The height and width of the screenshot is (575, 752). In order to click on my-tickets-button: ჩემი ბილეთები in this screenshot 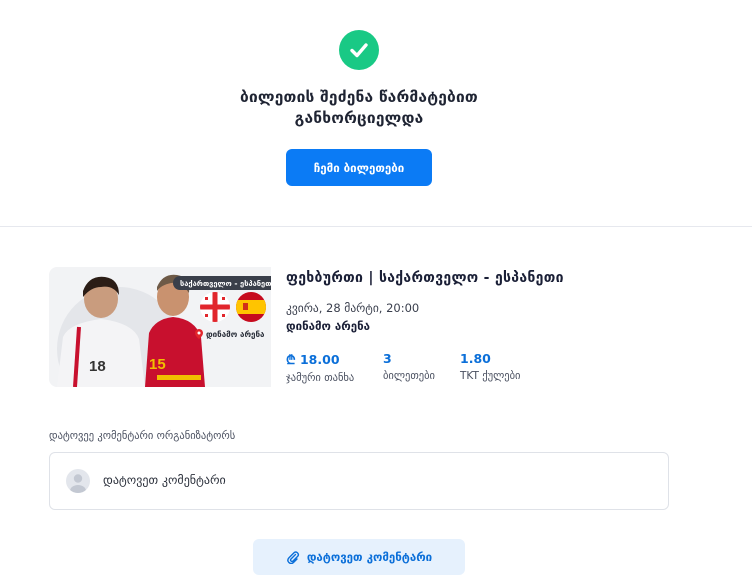, I will do `click(359, 167)`.